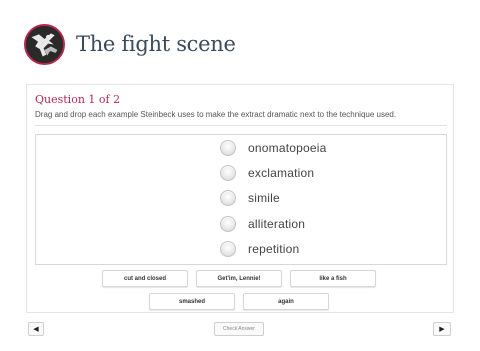 Image resolution: width=480 pixels, height=351 pixels. Describe the element at coordinates (281, 173) in the screenshot. I see `technique-label: exclamation` at that location.